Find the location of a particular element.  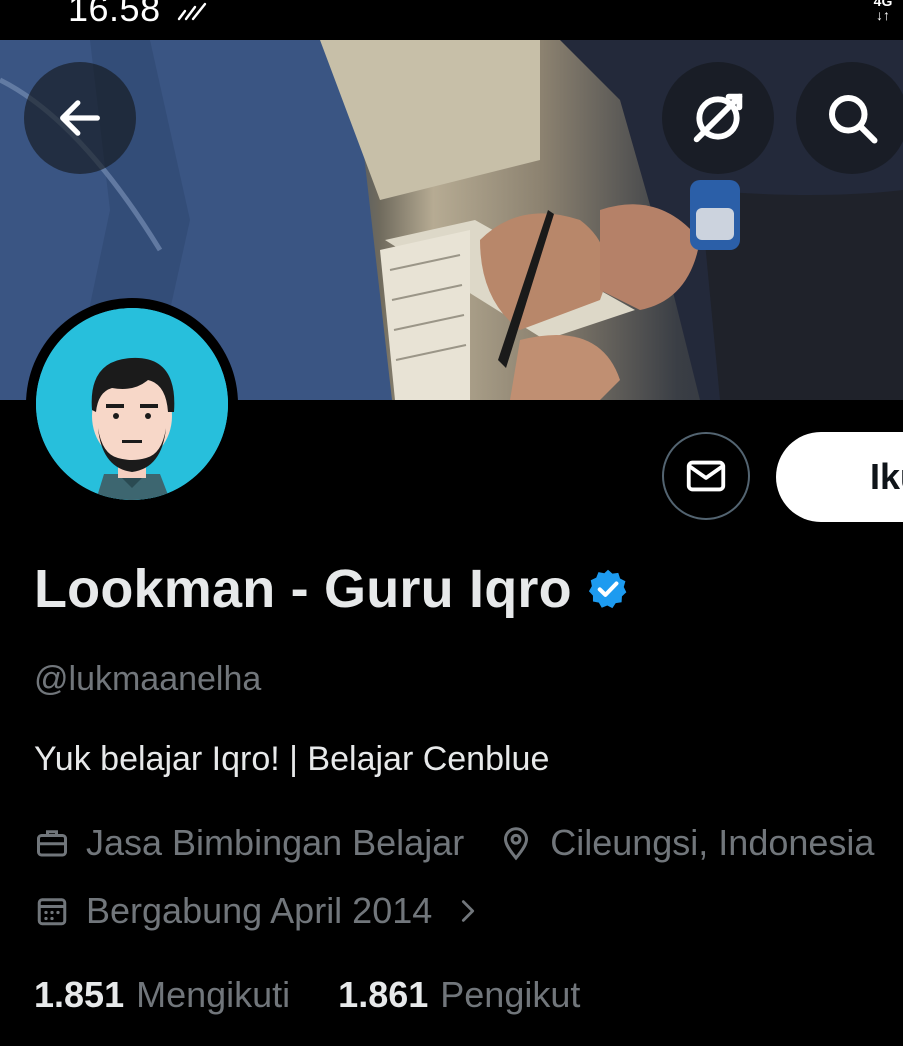

profile-location: Cileungsi, Indonesia is located at coordinates (712, 842).